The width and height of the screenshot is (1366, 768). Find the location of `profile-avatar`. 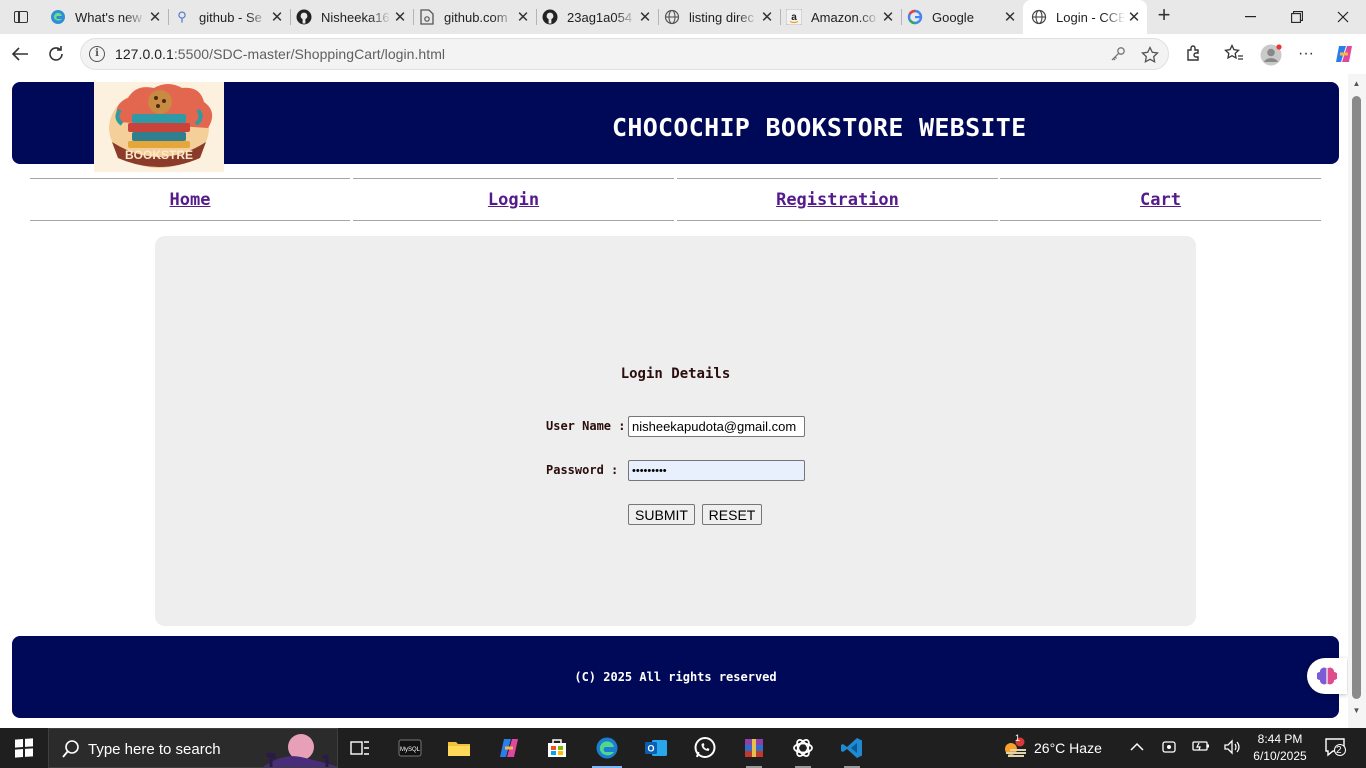

profile-avatar is located at coordinates (1271, 55).